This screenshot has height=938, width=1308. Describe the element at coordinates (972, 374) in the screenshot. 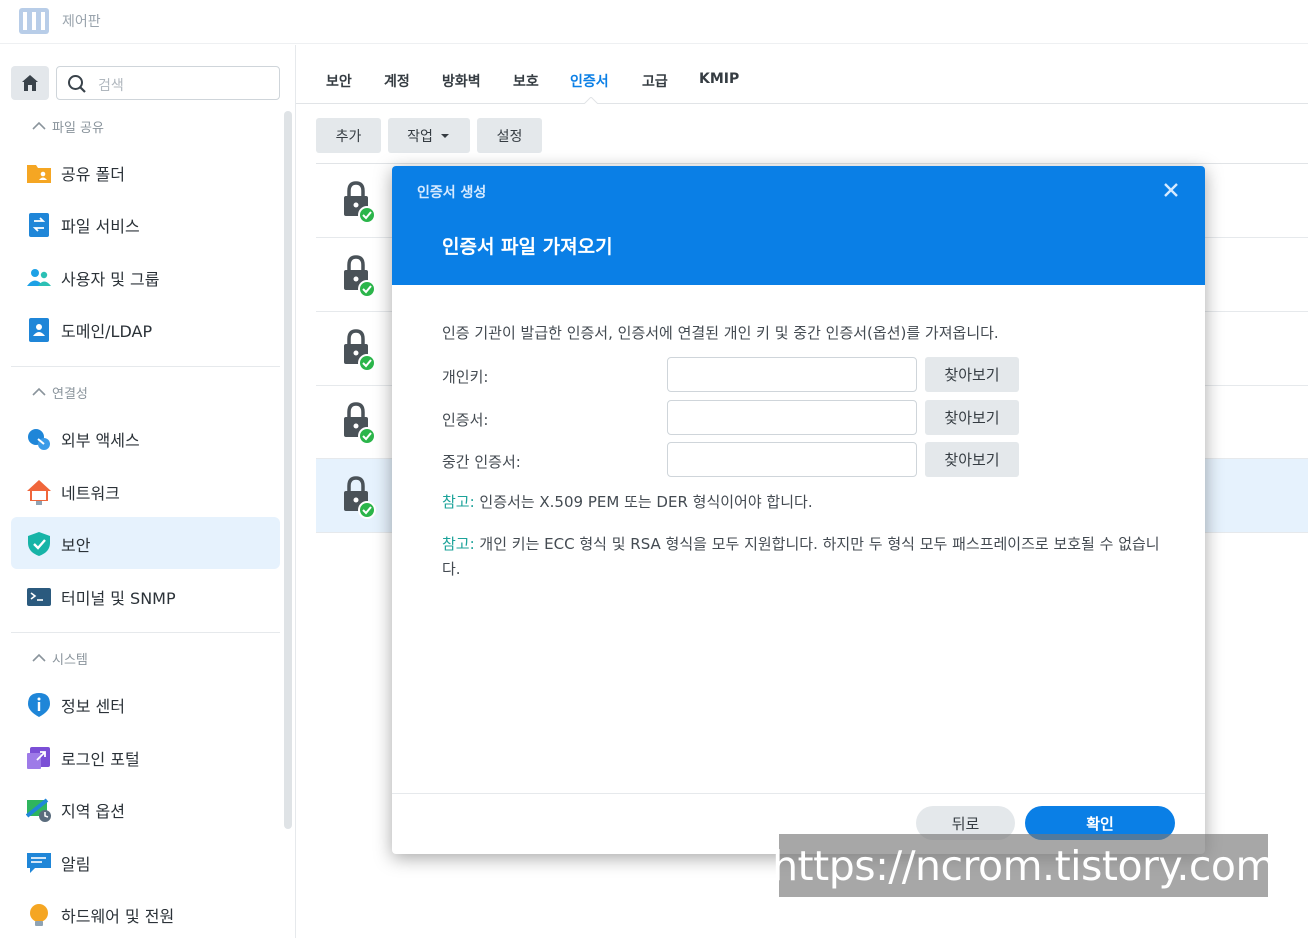

I see `private-key-browse-button: 찾아보기` at that location.